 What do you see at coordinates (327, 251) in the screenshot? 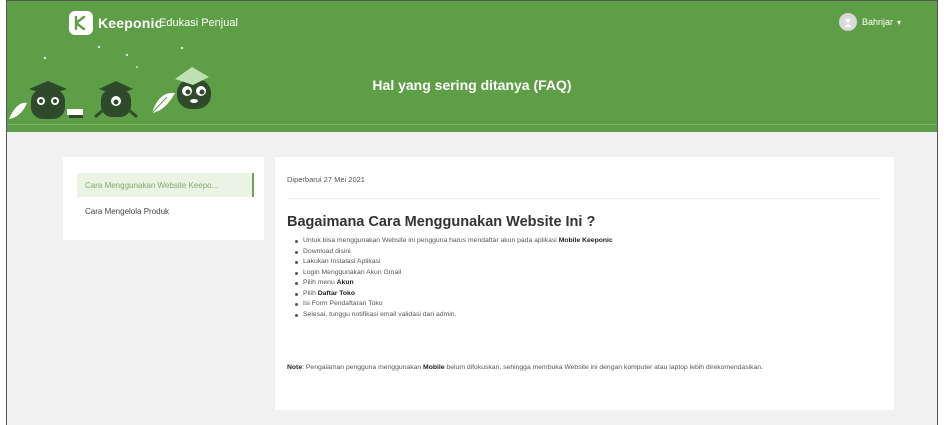
I see `step-text: Download disini` at bounding box center [327, 251].